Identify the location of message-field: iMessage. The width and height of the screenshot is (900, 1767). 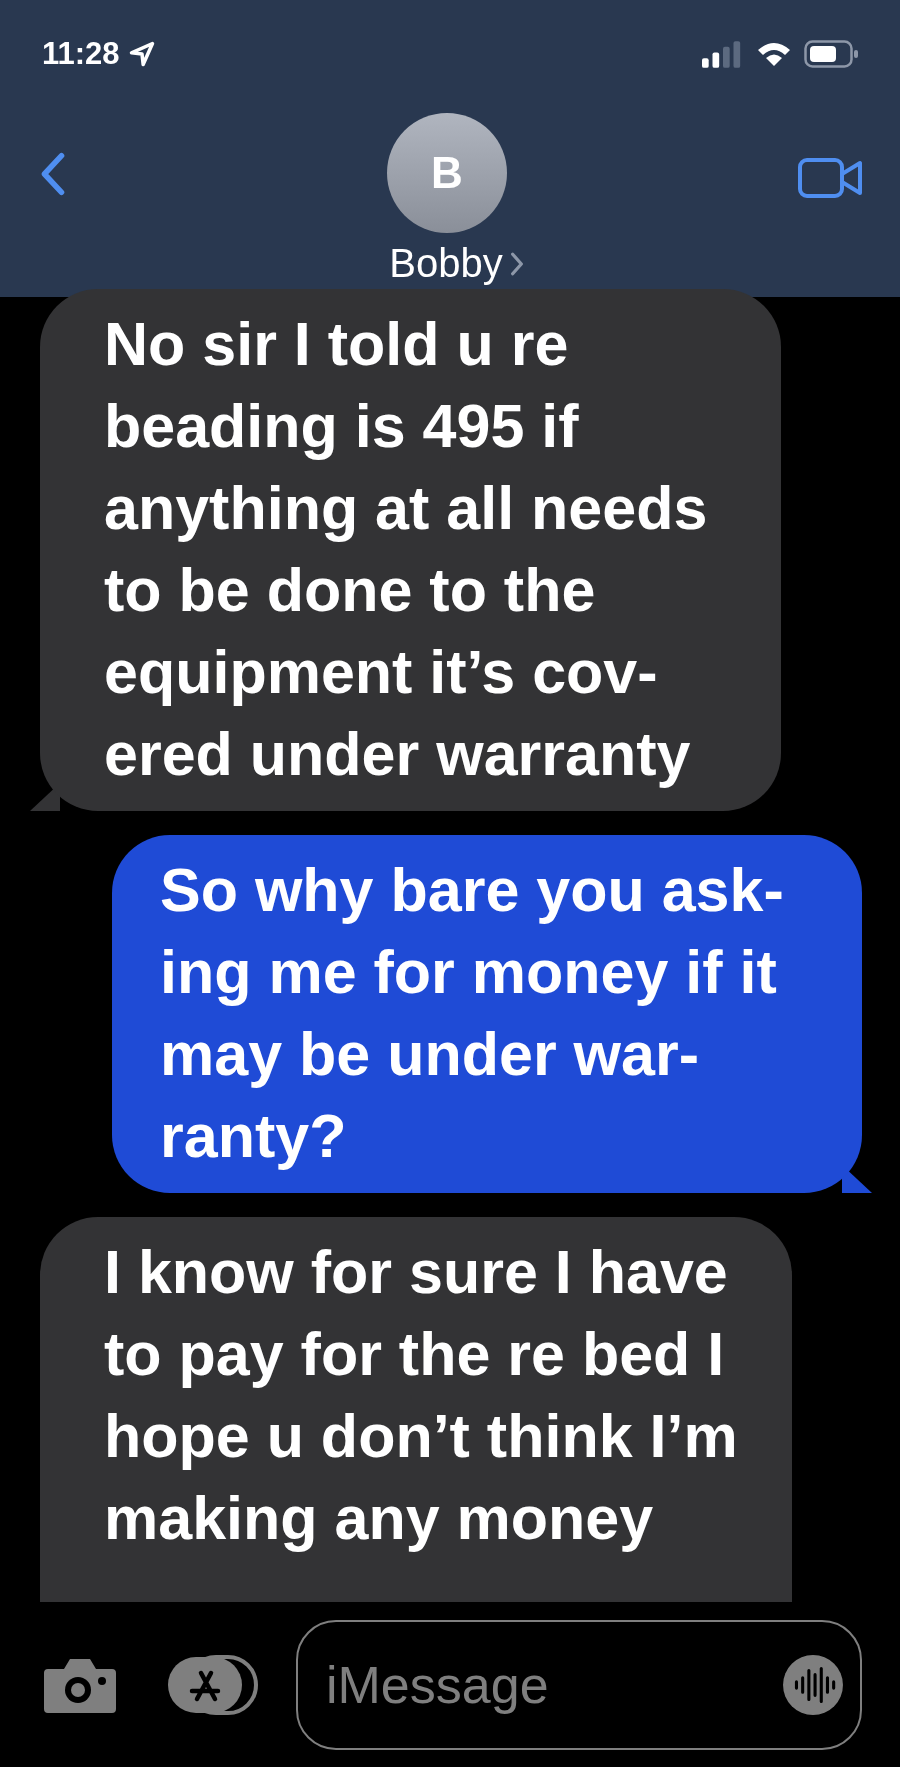
(579, 1684).